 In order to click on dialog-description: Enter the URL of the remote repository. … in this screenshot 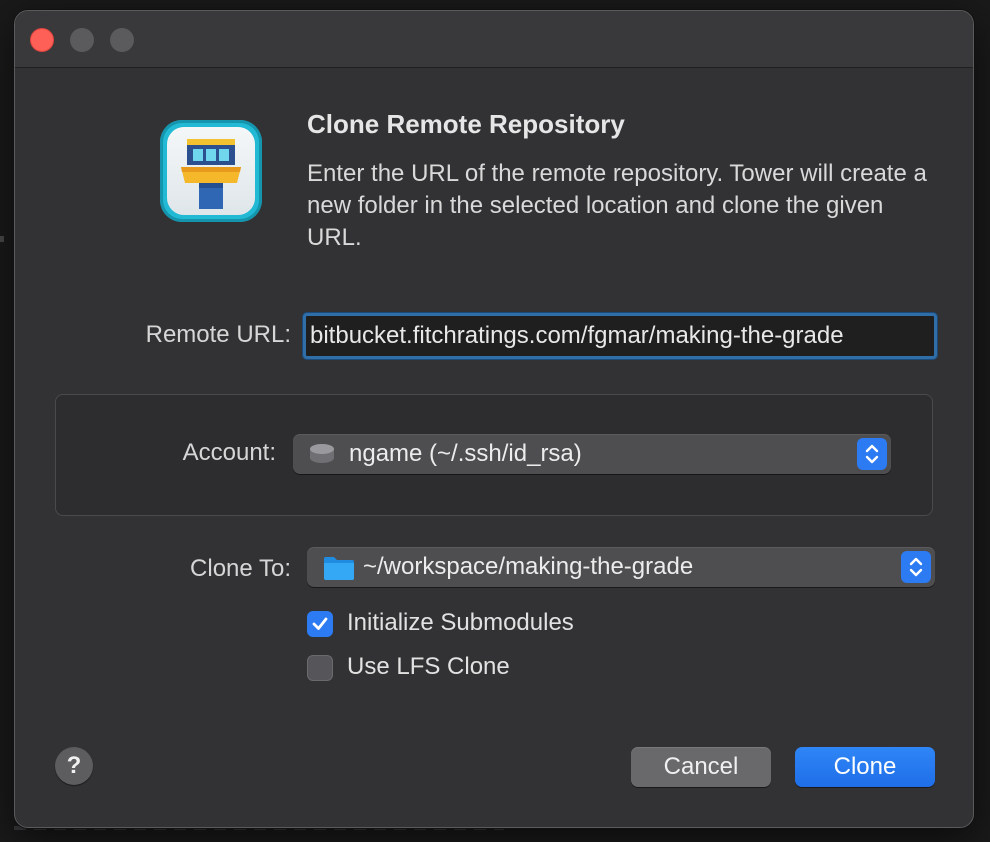, I will do `click(617, 205)`.